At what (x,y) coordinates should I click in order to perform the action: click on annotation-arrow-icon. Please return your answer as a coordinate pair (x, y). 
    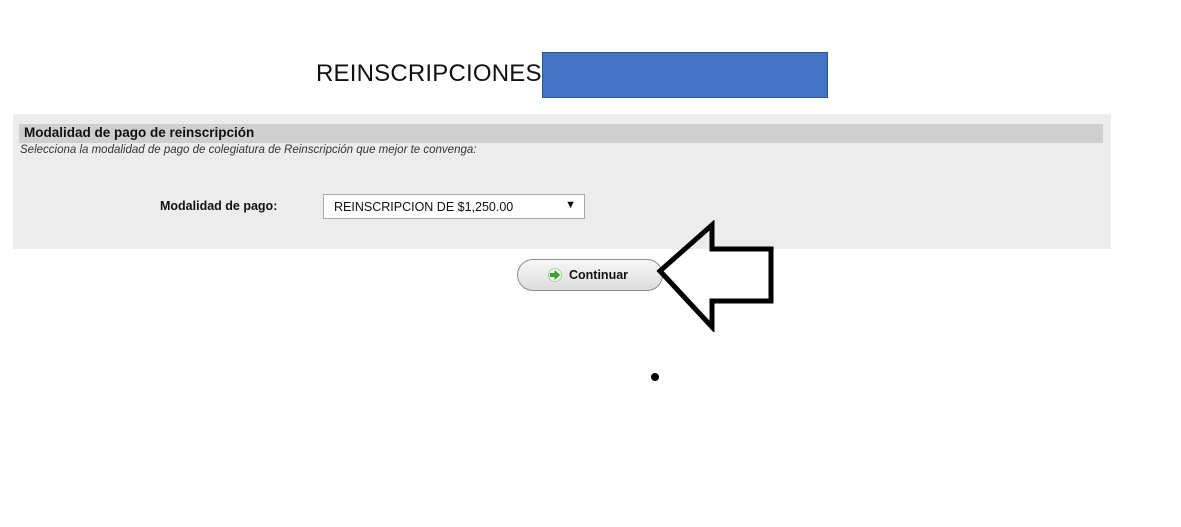
    Looking at the image, I should click on (715, 276).